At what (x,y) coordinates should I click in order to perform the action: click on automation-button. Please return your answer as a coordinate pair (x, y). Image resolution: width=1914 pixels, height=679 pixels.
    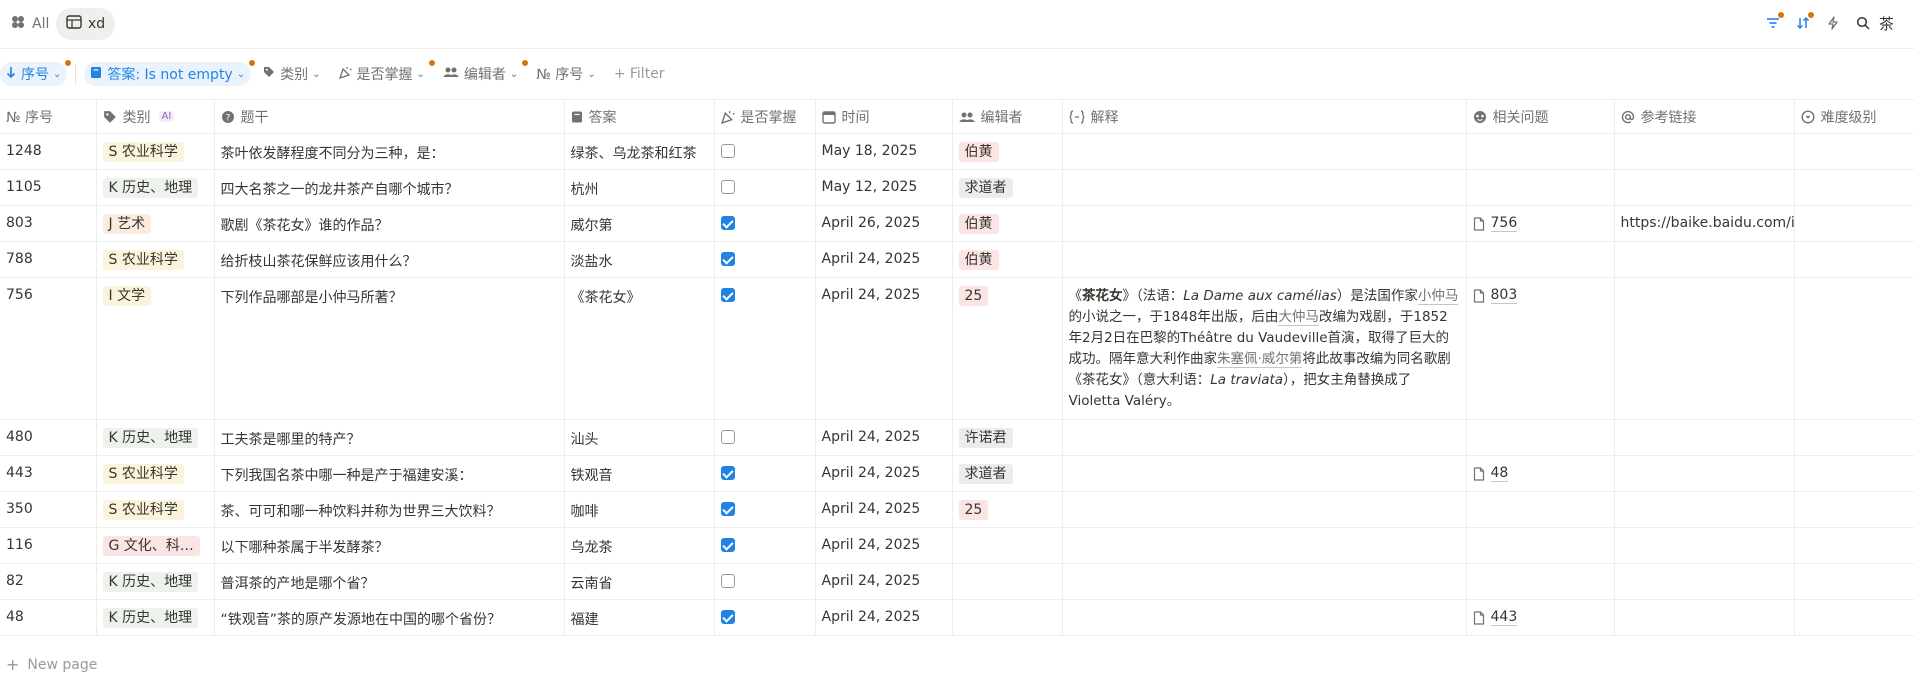
    Looking at the image, I should click on (1833, 23).